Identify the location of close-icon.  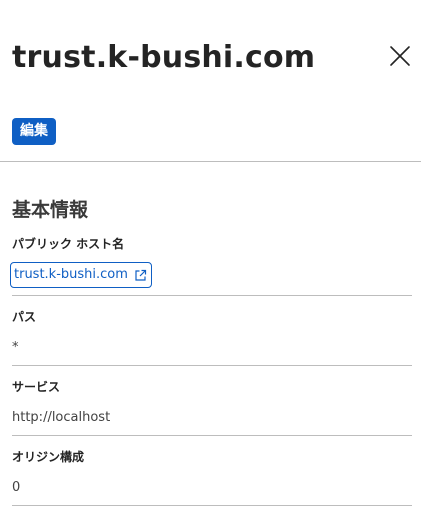
(400, 56).